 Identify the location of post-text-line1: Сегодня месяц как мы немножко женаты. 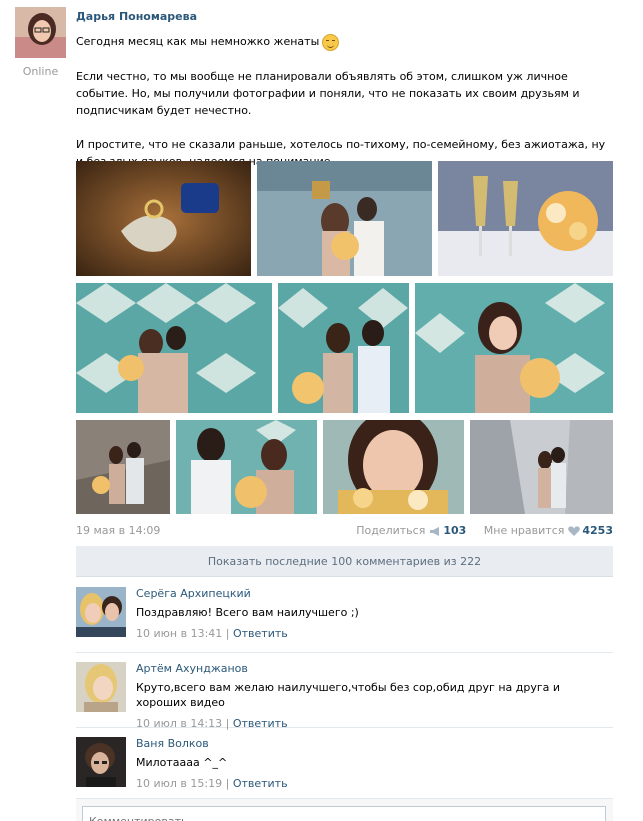
(198, 41).